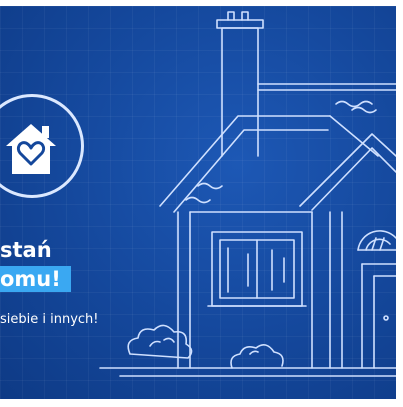 The image size is (403, 407). Describe the element at coordinates (49, 319) in the screenshot. I see `tagline: siebie i innych!` at that location.